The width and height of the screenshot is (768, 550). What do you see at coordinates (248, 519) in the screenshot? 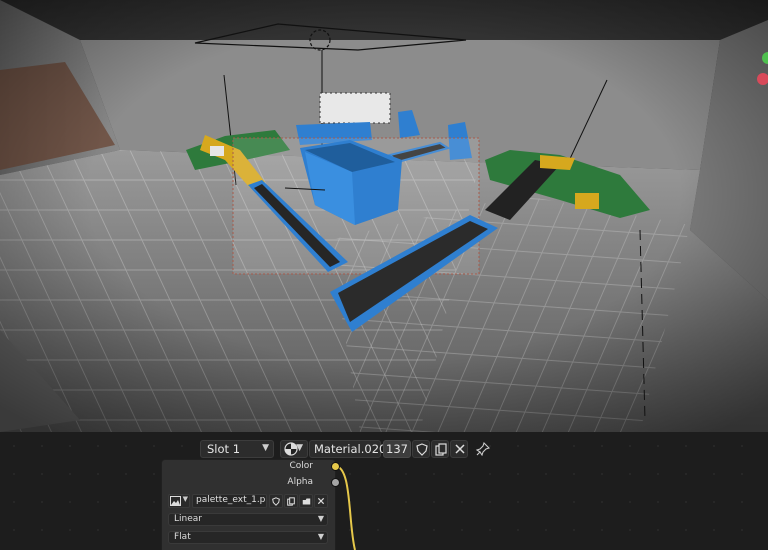
I see `interpolation-dropdown: Linear ▼` at bounding box center [248, 519].